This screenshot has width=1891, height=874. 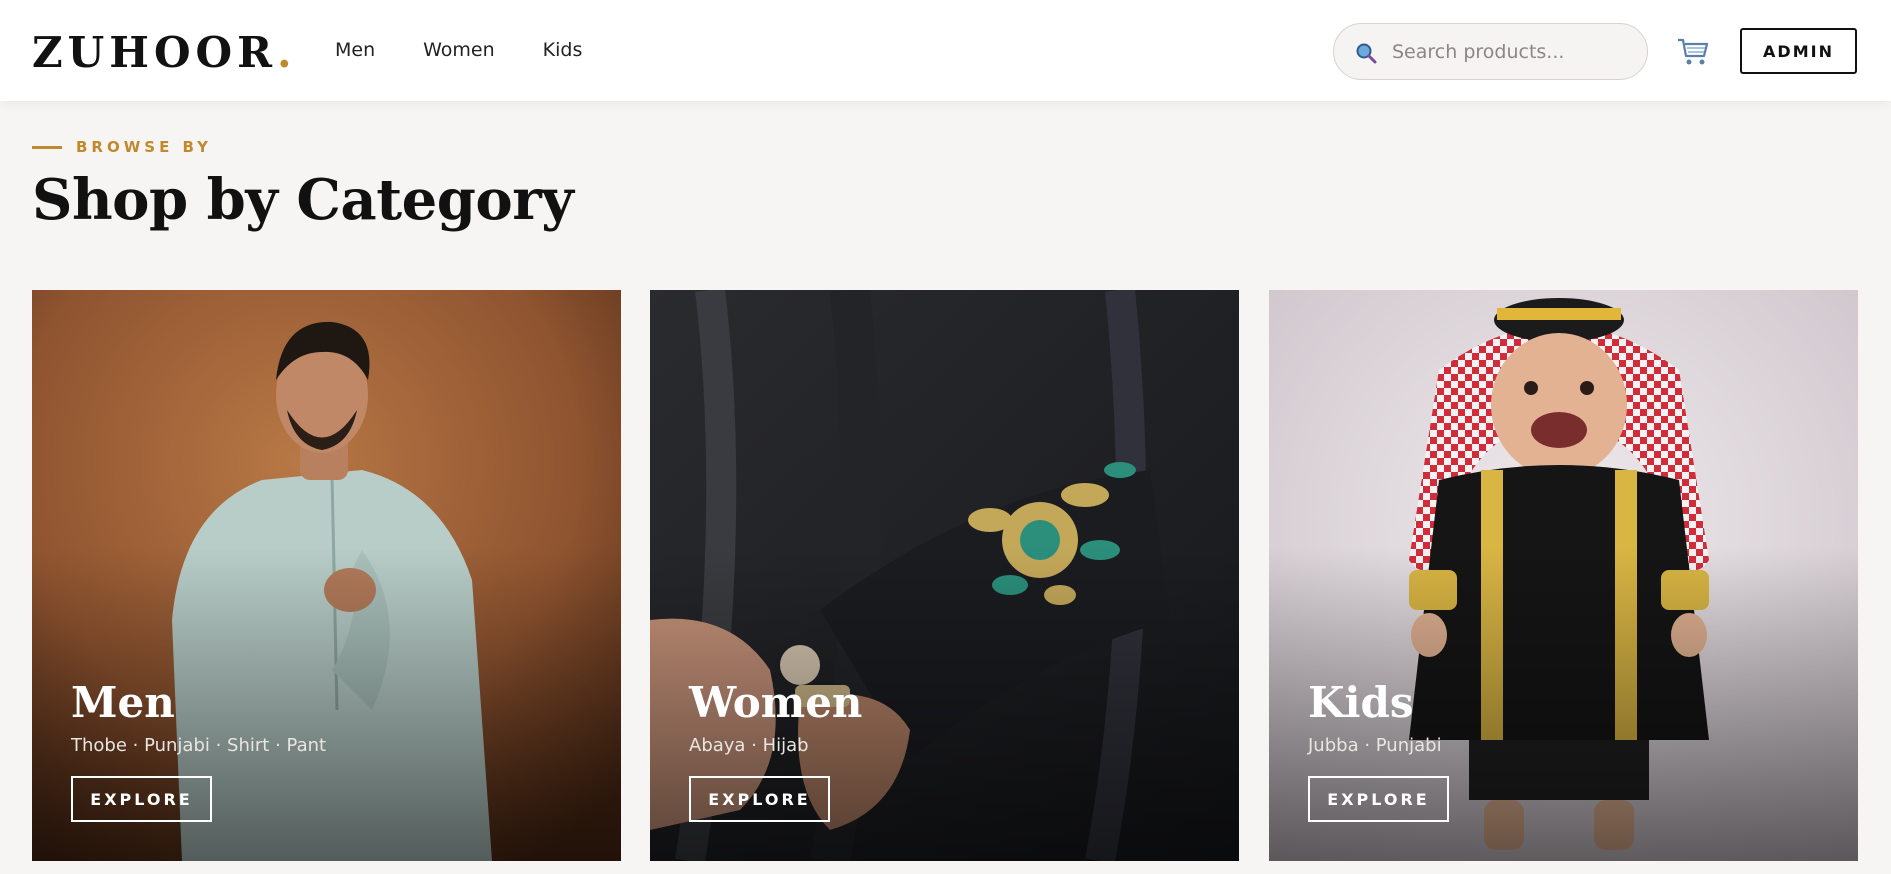 I want to click on brand-logo: ZUHOOR., so click(x=164, y=53).